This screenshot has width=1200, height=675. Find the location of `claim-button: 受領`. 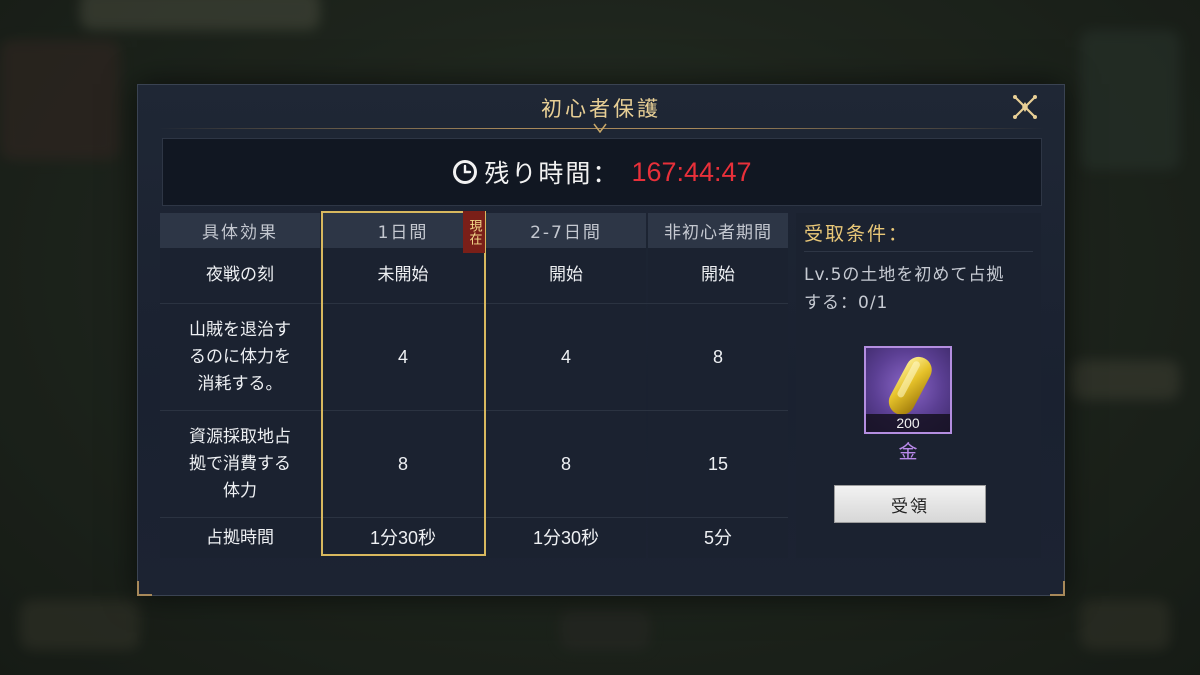

claim-button: 受領 is located at coordinates (910, 504).